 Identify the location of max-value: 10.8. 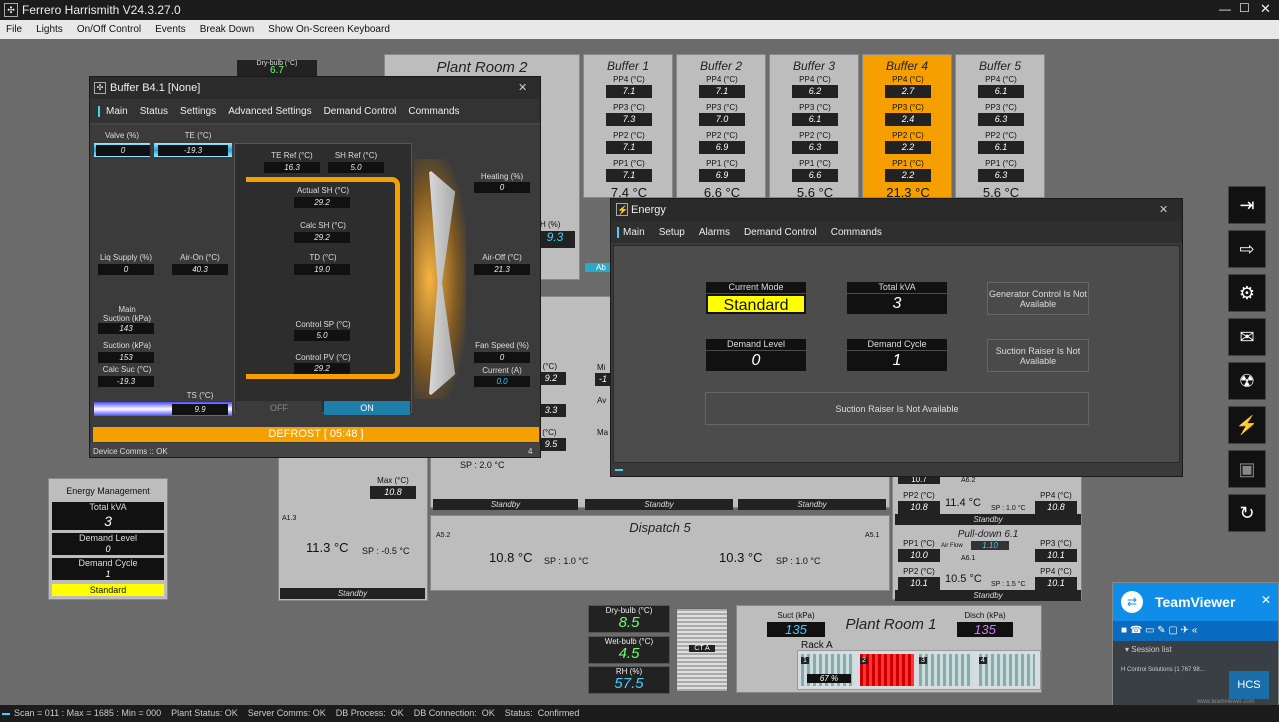
(393, 492).